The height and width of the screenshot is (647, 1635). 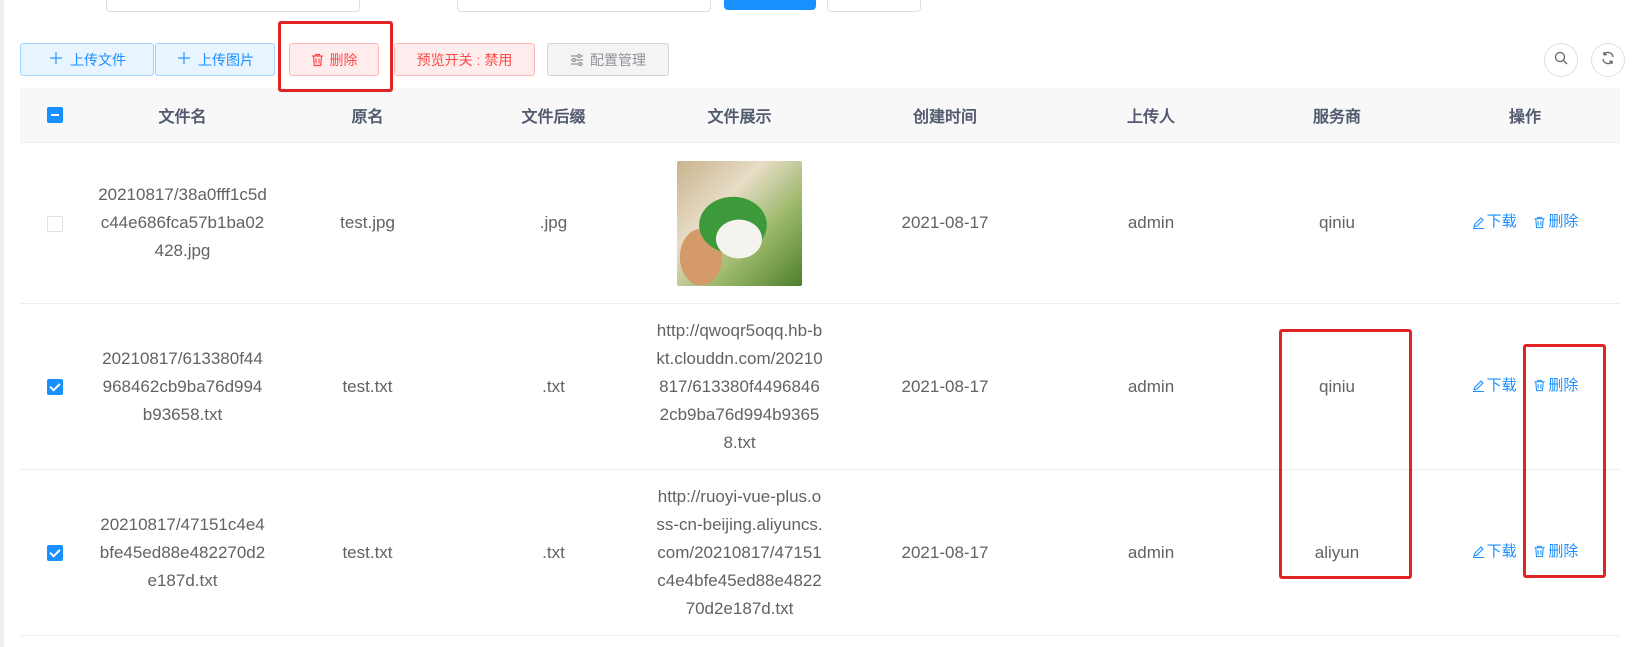 What do you see at coordinates (367, 115) in the screenshot?
I see `column-header: 原名` at bounding box center [367, 115].